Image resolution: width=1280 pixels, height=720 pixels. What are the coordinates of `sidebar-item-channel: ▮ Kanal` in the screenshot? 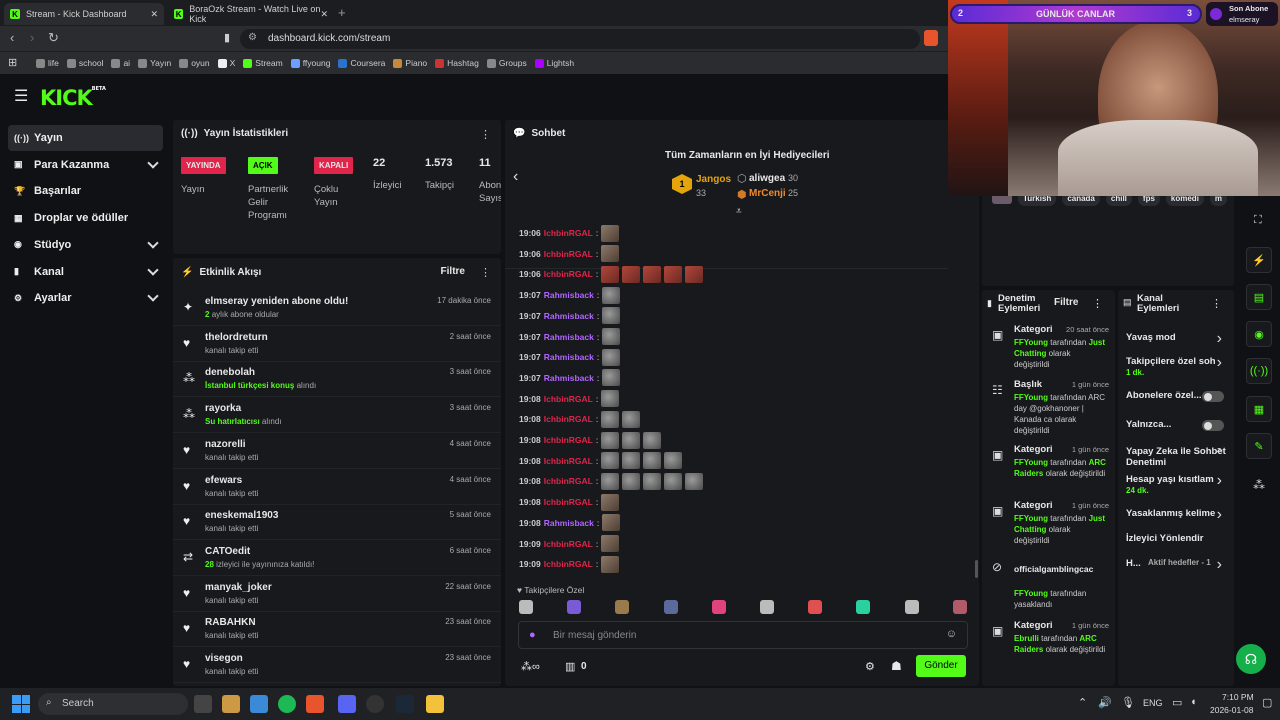 It's located at (85, 272).